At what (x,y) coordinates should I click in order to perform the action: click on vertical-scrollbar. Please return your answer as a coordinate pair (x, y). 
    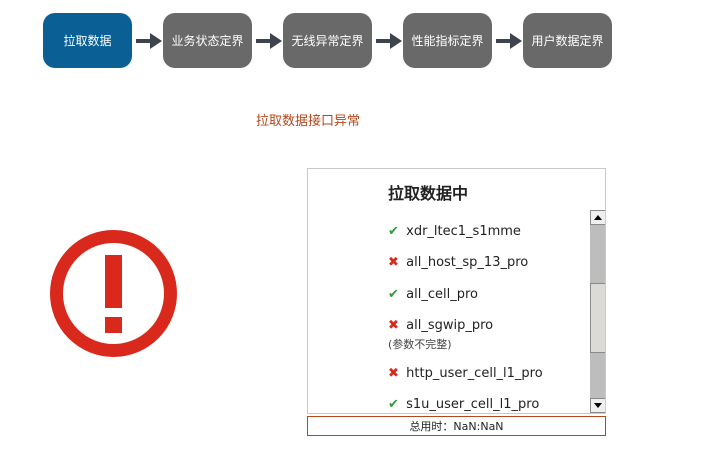
    Looking at the image, I should click on (597, 311).